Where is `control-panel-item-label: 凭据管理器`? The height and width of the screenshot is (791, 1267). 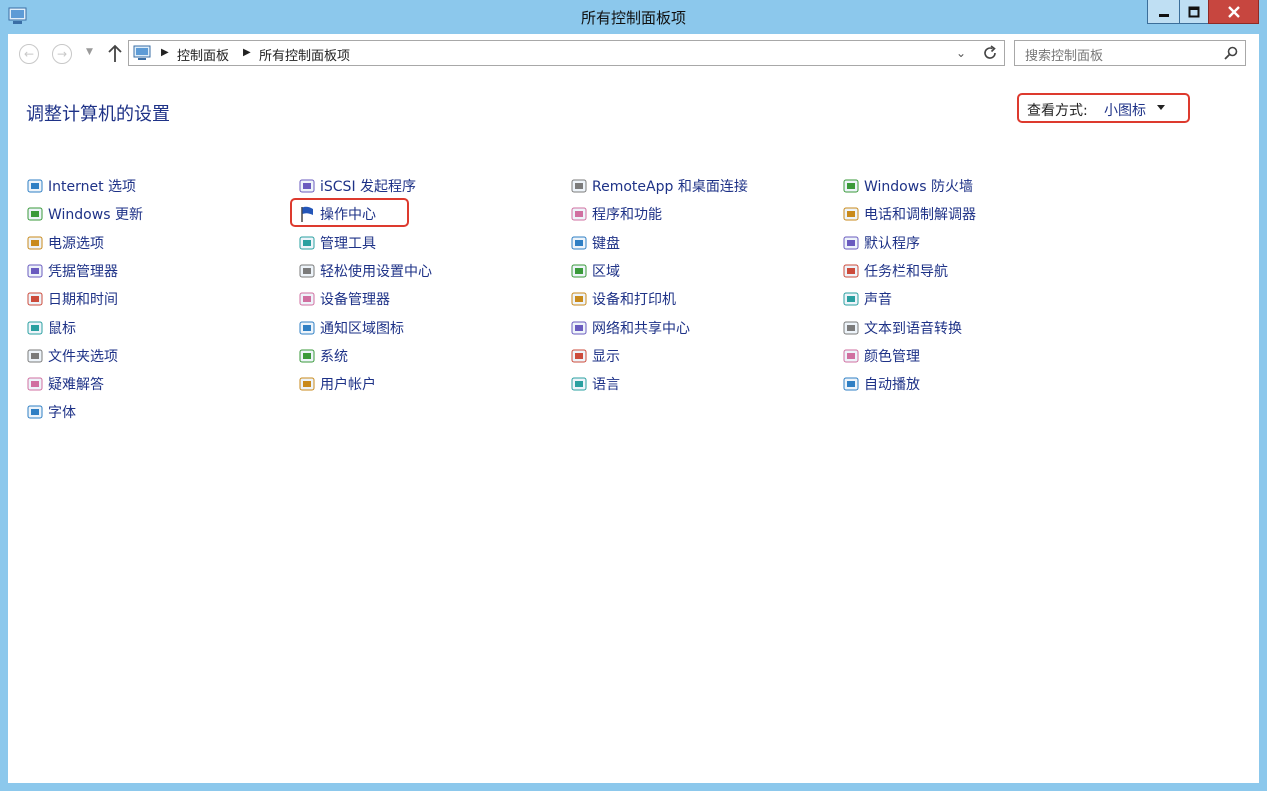 control-panel-item-label: 凭据管理器 is located at coordinates (83, 271).